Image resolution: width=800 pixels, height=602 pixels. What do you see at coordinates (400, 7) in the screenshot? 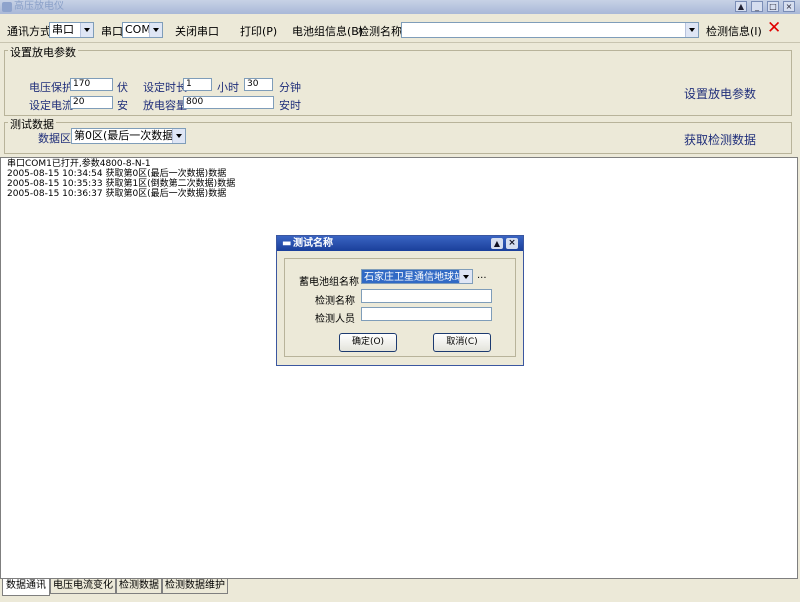
I see `title-bar: 高压放电仪 ▲ _ □ ×` at bounding box center [400, 7].